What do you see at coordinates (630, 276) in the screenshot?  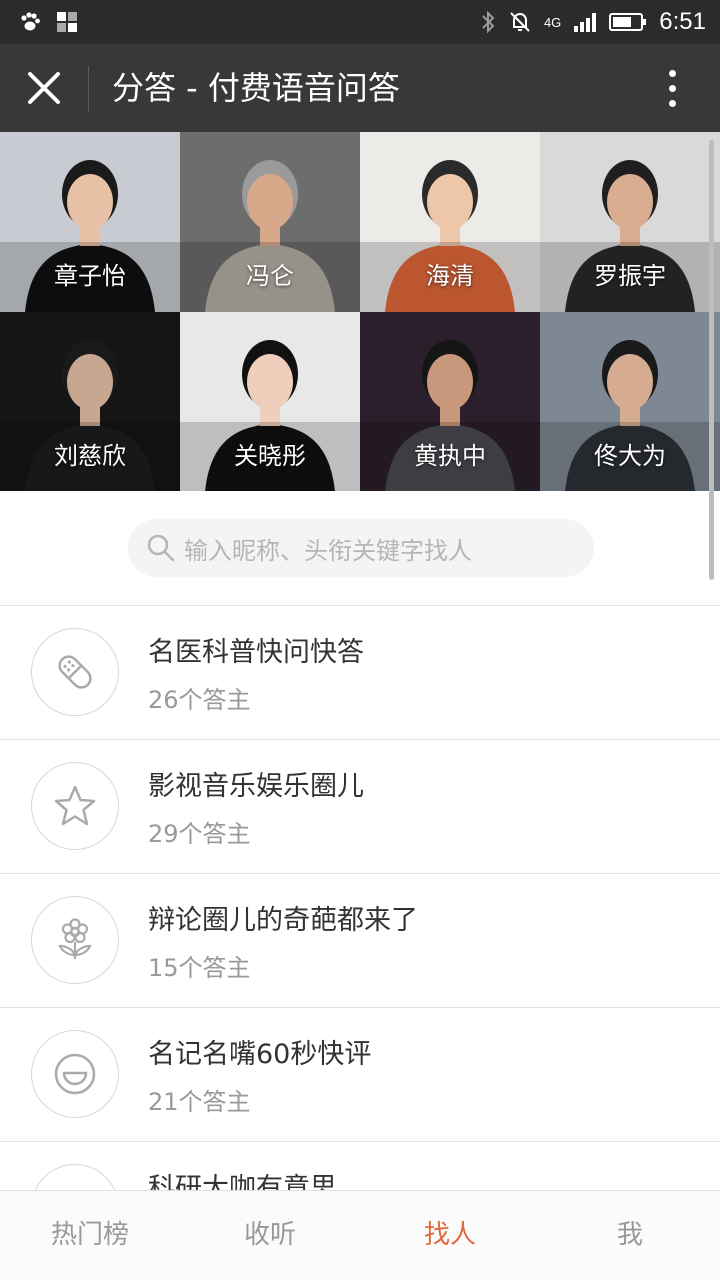 I see `celebrity-name: 罗振宇` at bounding box center [630, 276].